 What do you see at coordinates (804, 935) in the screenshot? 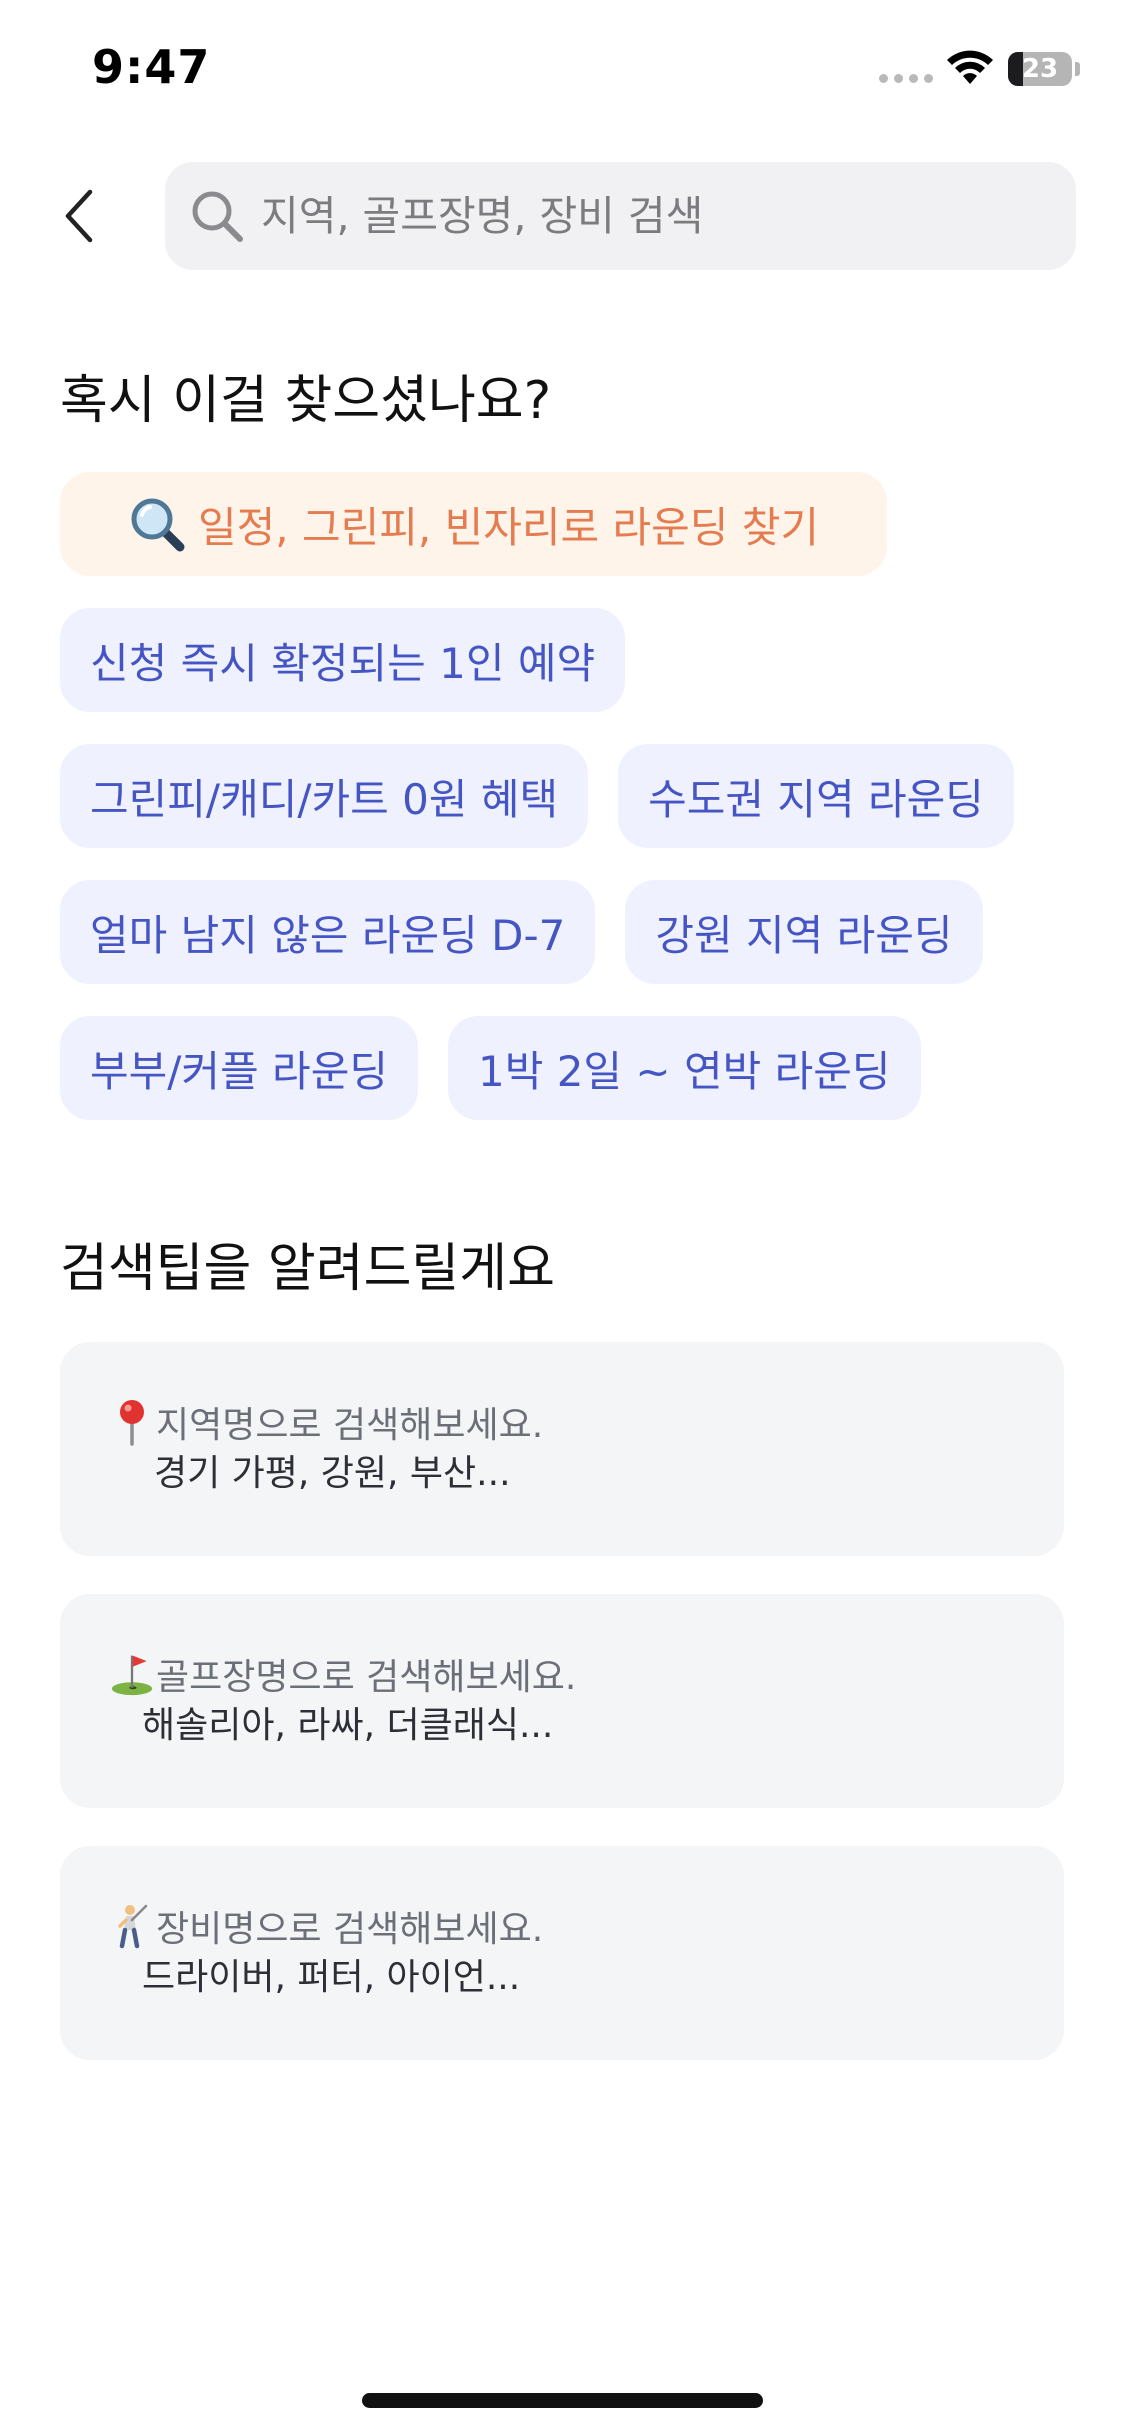
I see `chip-label: 강원 지역 라운딩` at bounding box center [804, 935].